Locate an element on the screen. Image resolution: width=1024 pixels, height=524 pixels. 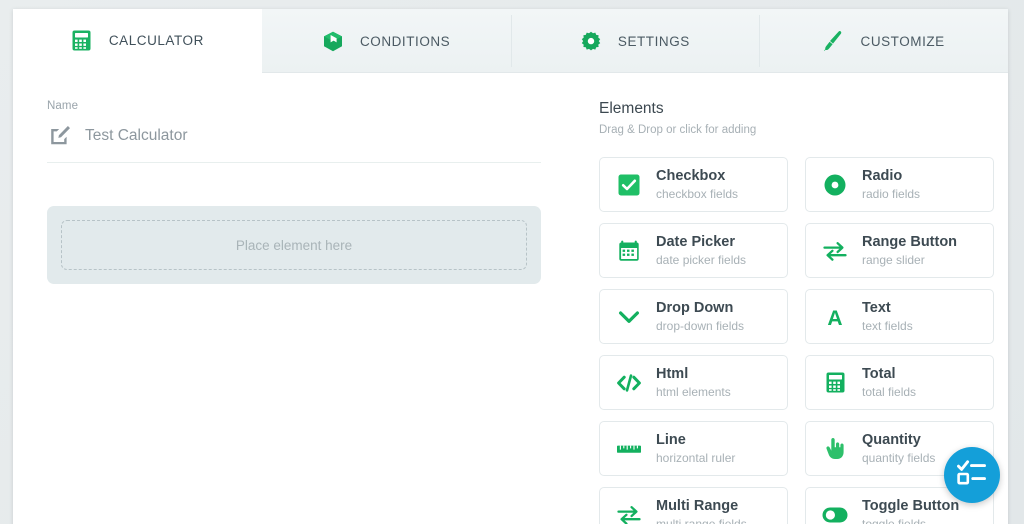
element-title: Text is located at coordinates (876, 307).